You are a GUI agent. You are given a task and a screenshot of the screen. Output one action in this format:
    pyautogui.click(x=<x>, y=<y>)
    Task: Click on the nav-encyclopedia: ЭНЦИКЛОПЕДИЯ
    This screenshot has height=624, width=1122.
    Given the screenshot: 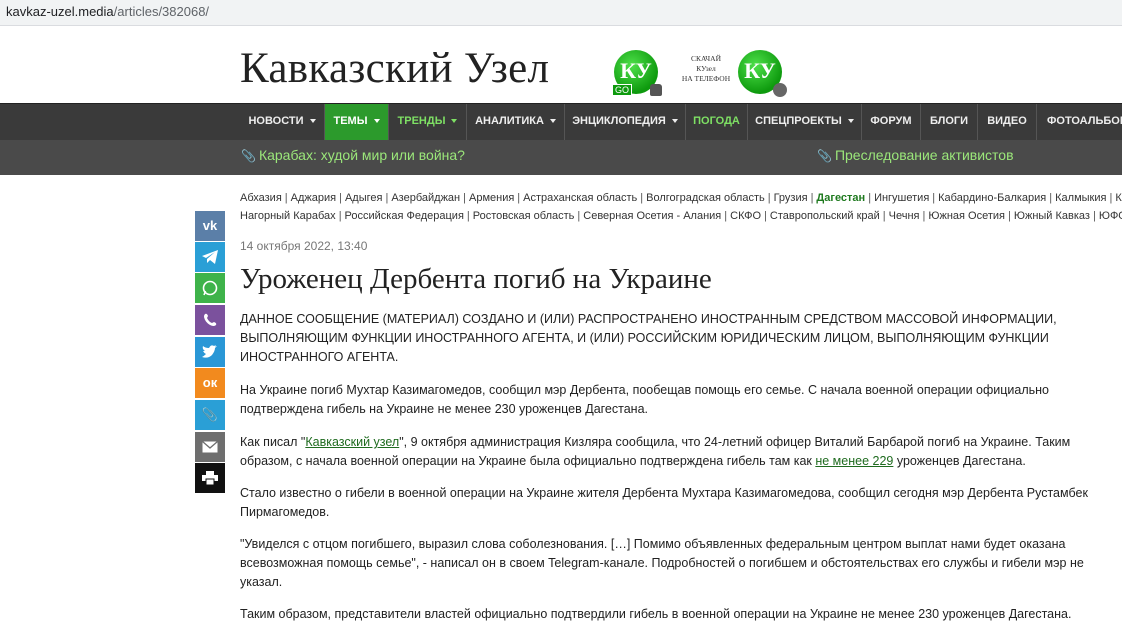 What is the action you would take?
    pyautogui.click(x=625, y=122)
    